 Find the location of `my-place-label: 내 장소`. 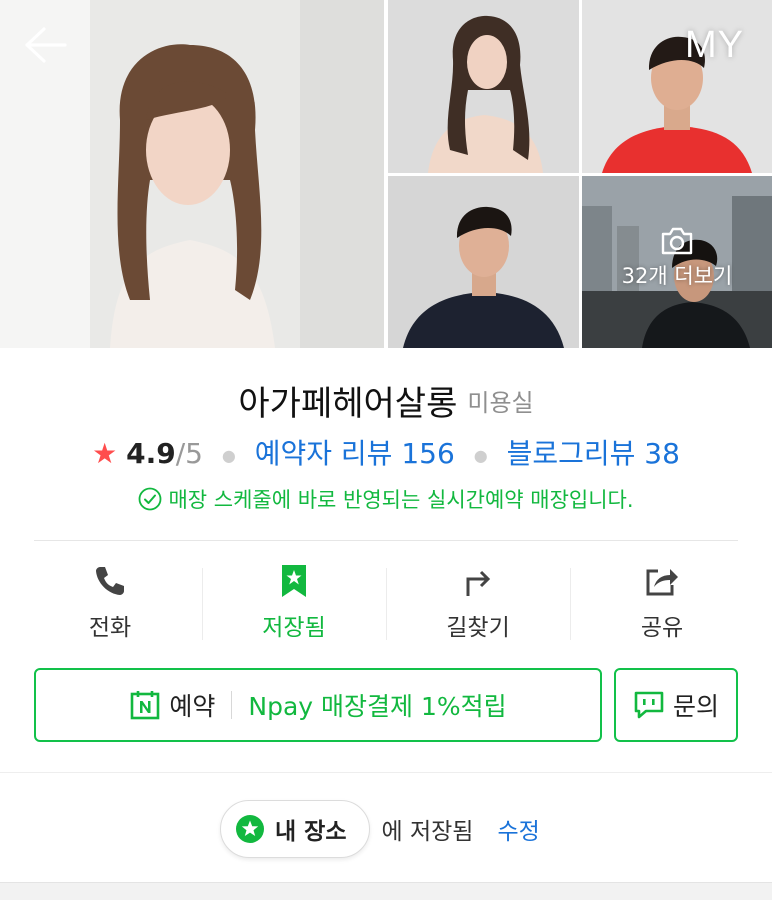

my-place-label: 내 장소 is located at coordinates (311, 832).